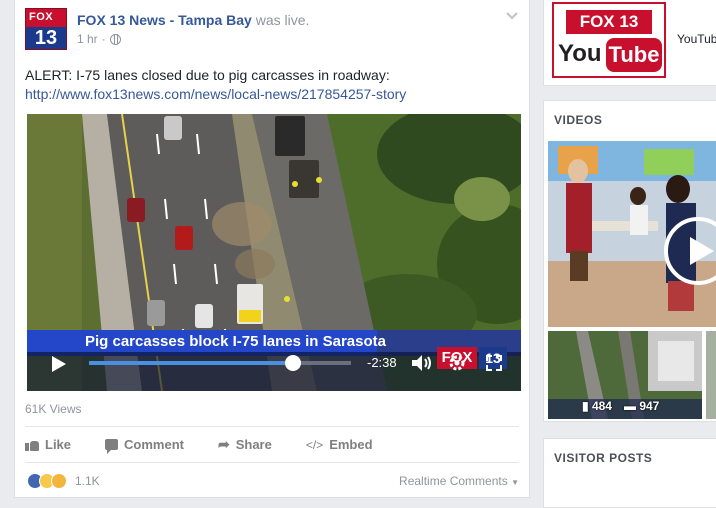  Describe the element at coordinates (422, 363) in the screenshot. I see `volume-icon` at that location.